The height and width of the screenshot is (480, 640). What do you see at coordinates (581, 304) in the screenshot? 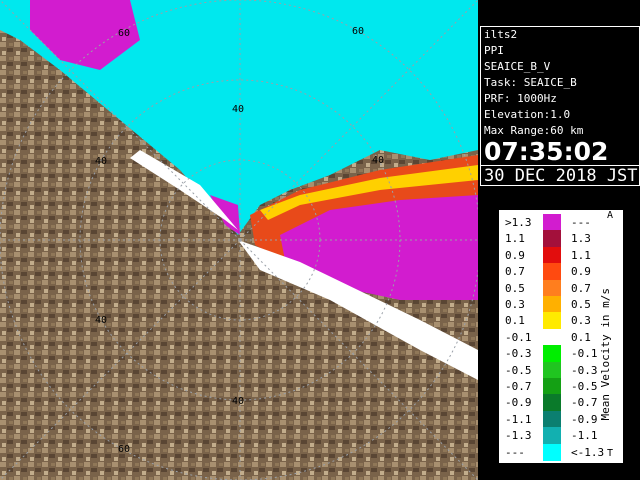
I see `legend-row-high: 0.5` at bounding box center [581, 304].